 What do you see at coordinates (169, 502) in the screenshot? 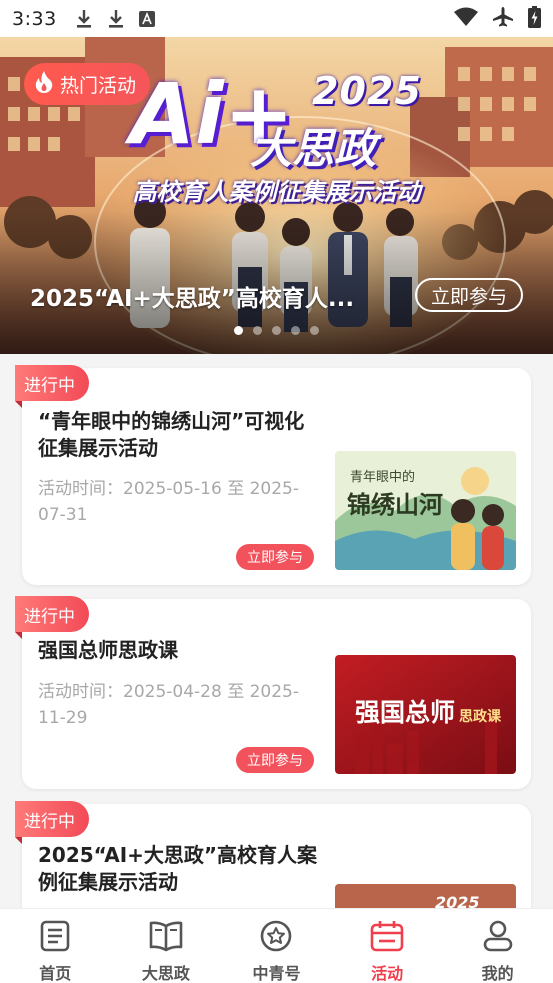
I see `activity-time: 活动时间：2025-05-16 至 2025-07-31` at bounding box center [169, 502].